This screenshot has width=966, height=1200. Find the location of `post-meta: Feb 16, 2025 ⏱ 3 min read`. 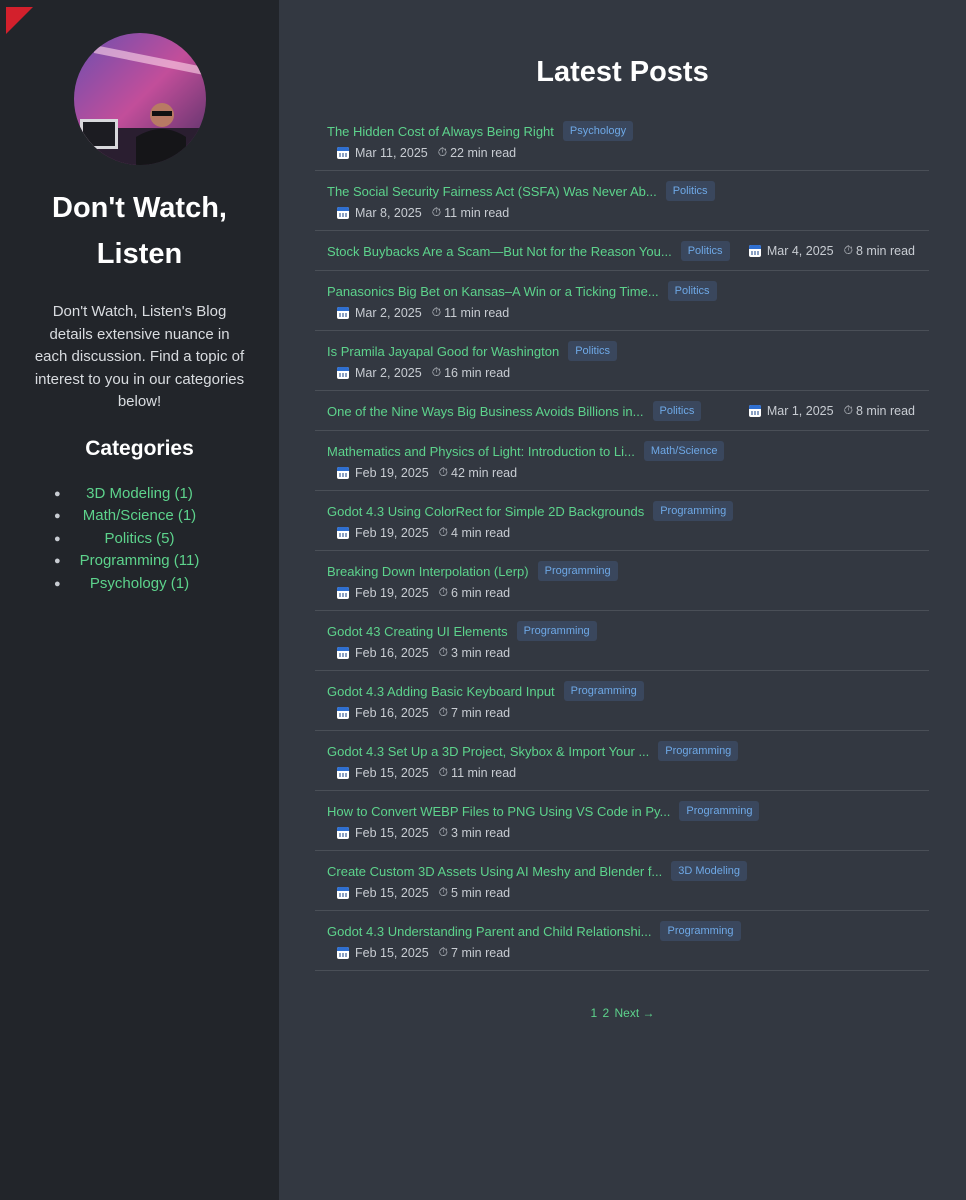

post-meta: Feb 16, 2025 ⏱ 3 min read is located at coordinates (423, 652).